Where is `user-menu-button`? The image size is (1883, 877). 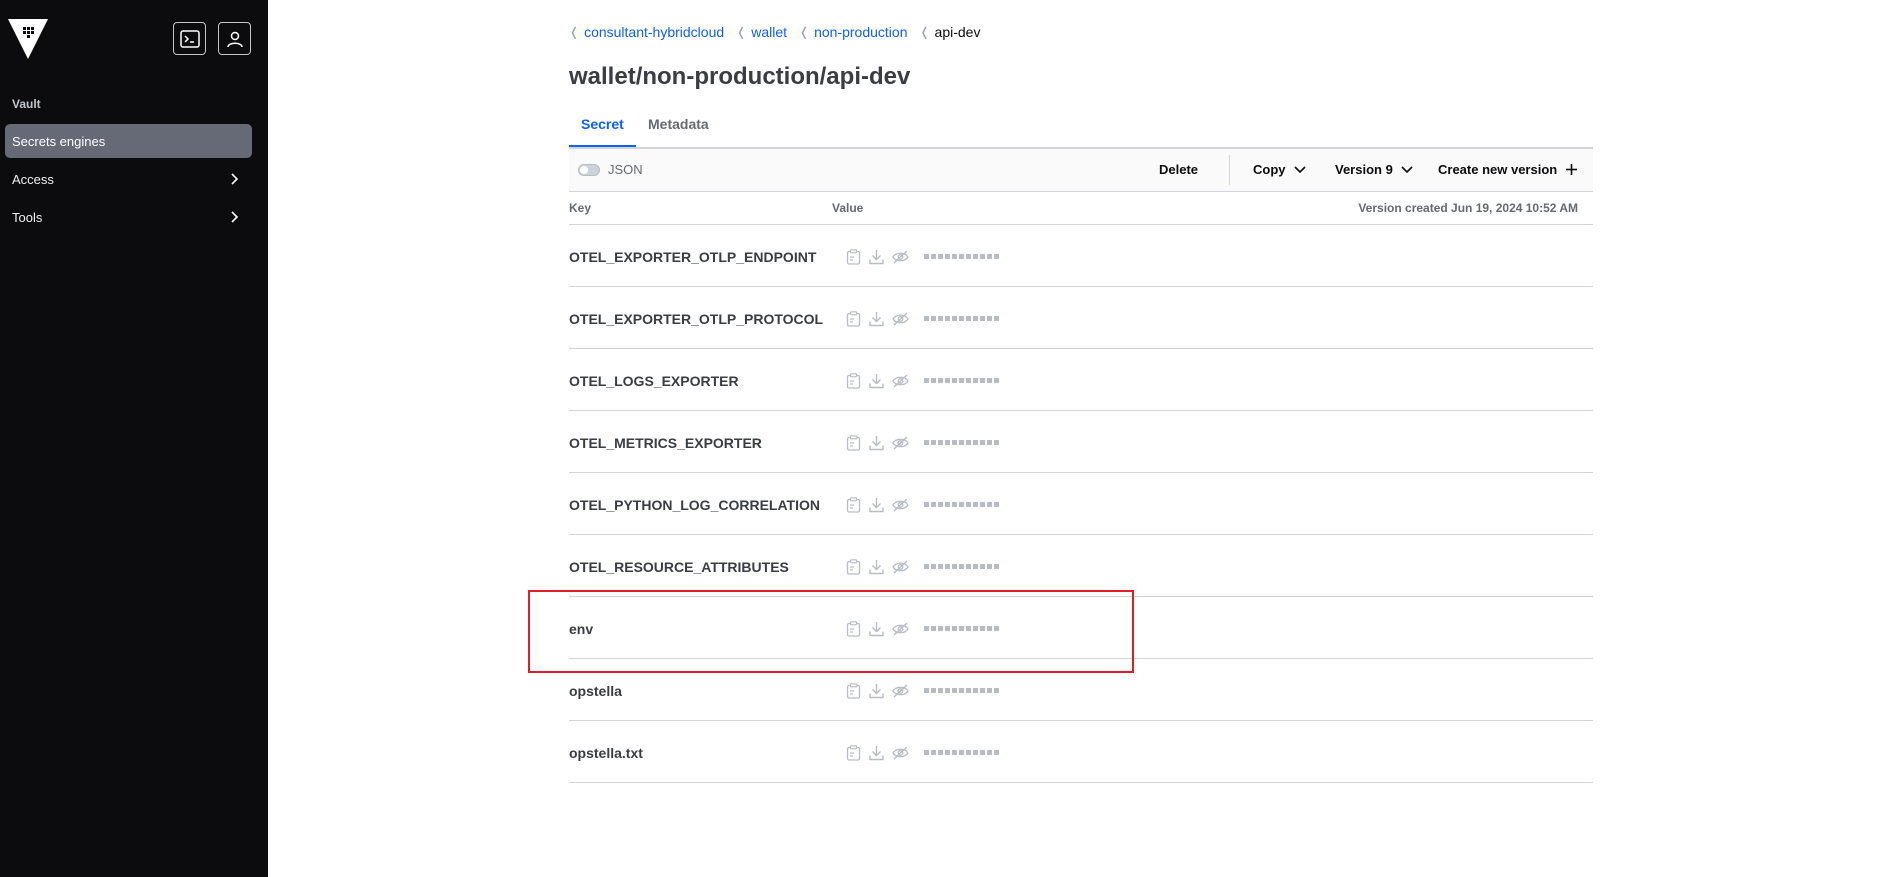 user-menu-button is located at coordinates (234, 38).